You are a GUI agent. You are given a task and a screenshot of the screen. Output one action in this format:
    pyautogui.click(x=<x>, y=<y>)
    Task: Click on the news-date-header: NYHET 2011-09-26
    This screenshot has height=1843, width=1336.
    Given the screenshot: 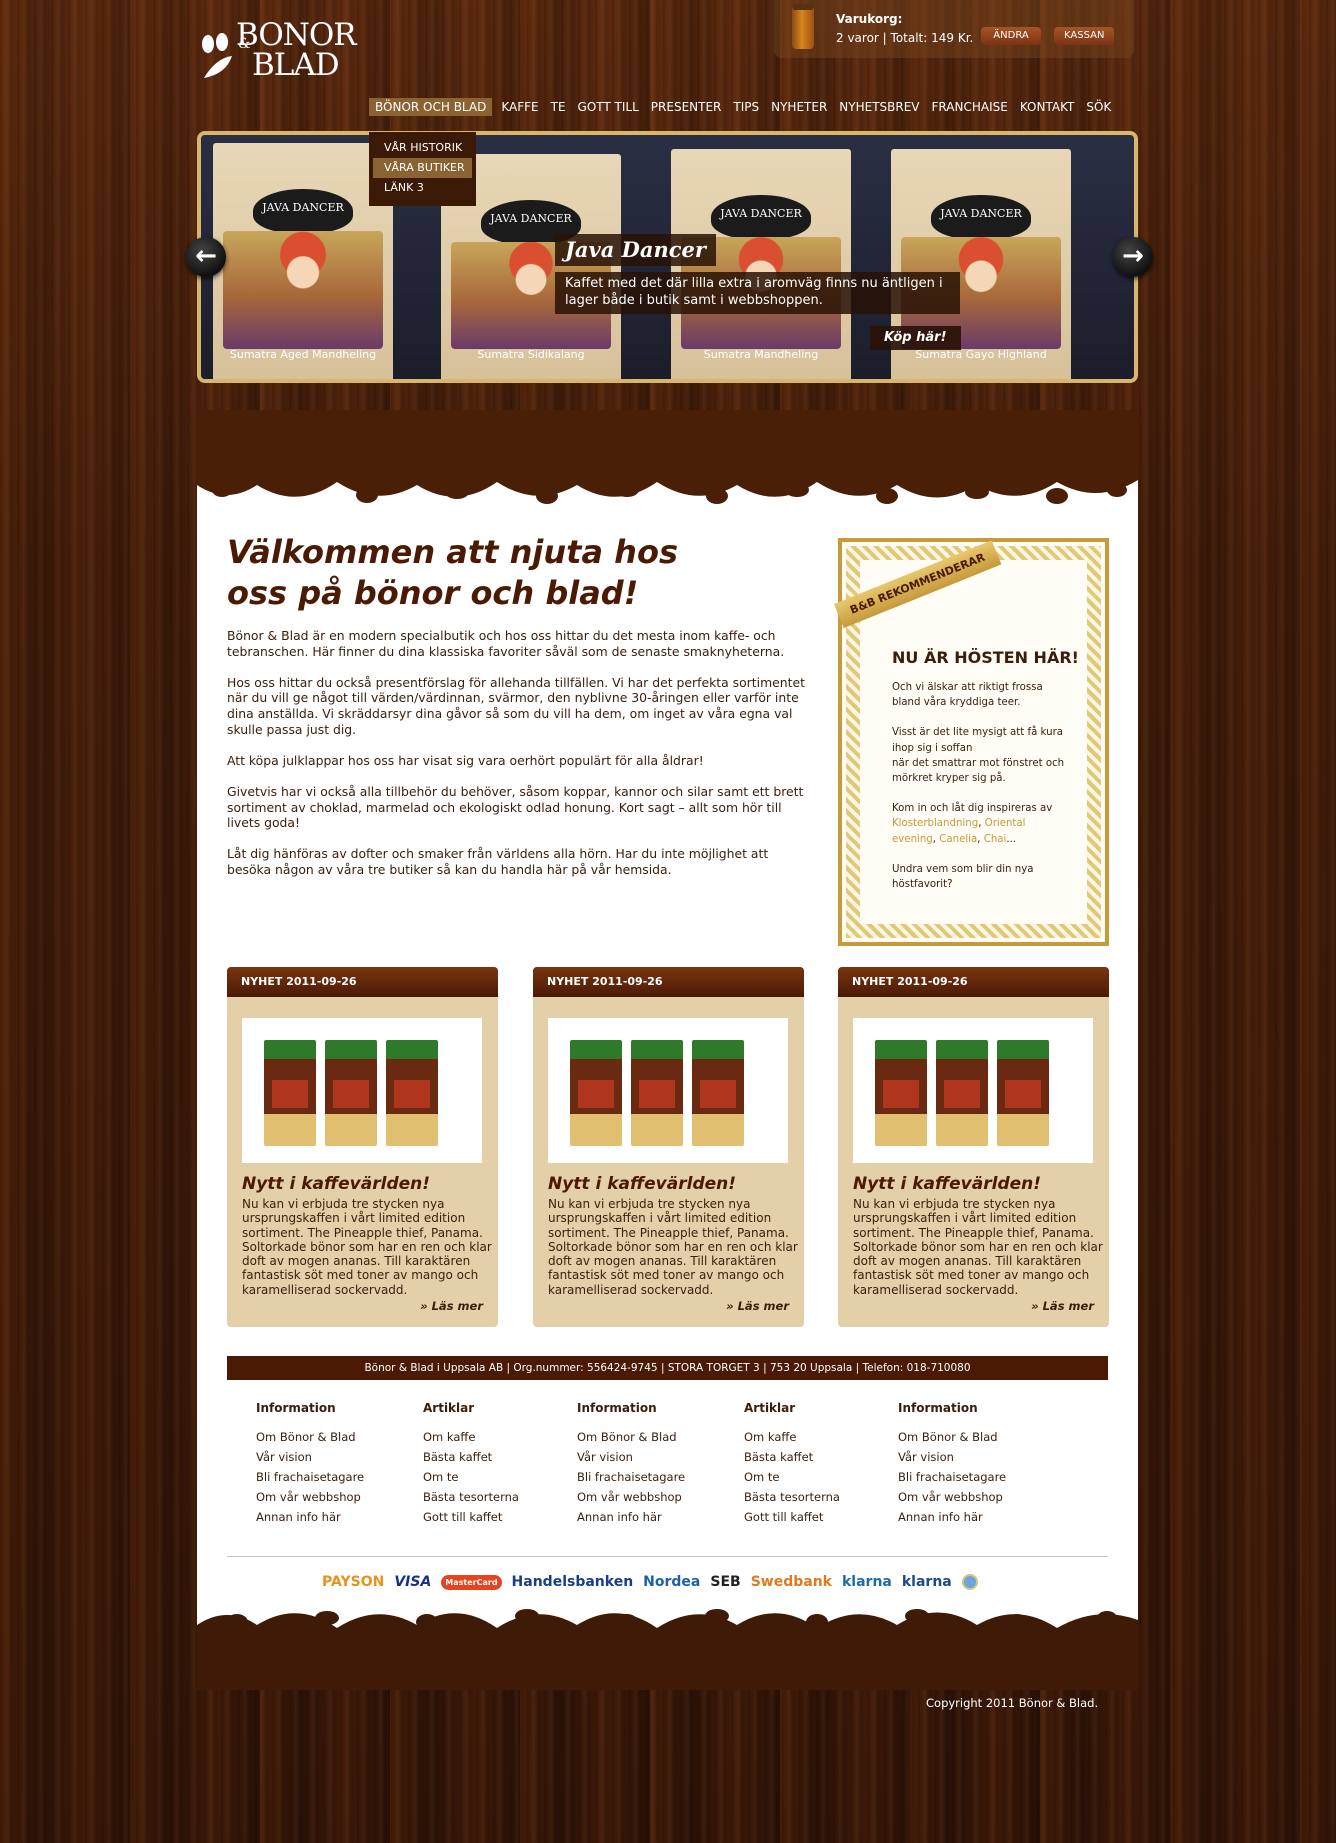 What is the action you would take?
    pyautogui.click(x=668, y=982)
    